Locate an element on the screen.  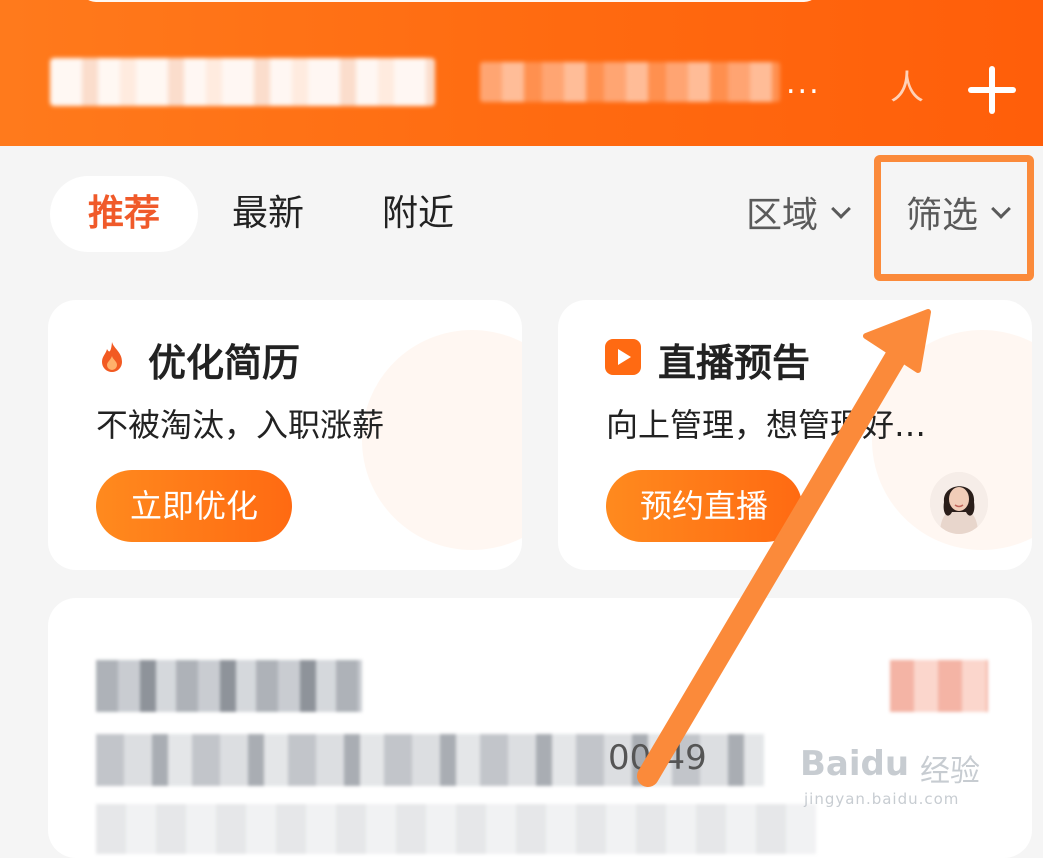
pixelated-subtitle is located at coordinates (630, 82).